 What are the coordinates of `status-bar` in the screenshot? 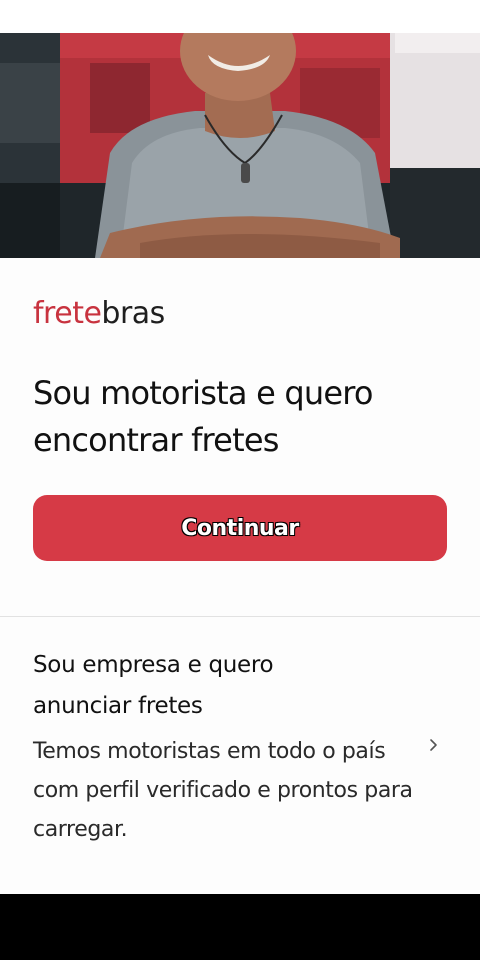 It's located at (240, 16).